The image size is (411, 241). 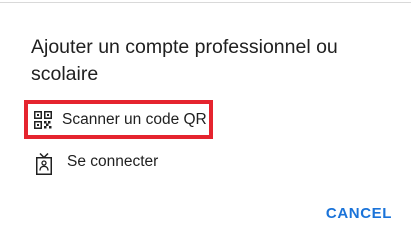 I want to click on scan-qr-code-option: Scanner un code QR, so click(x=118, y=119).